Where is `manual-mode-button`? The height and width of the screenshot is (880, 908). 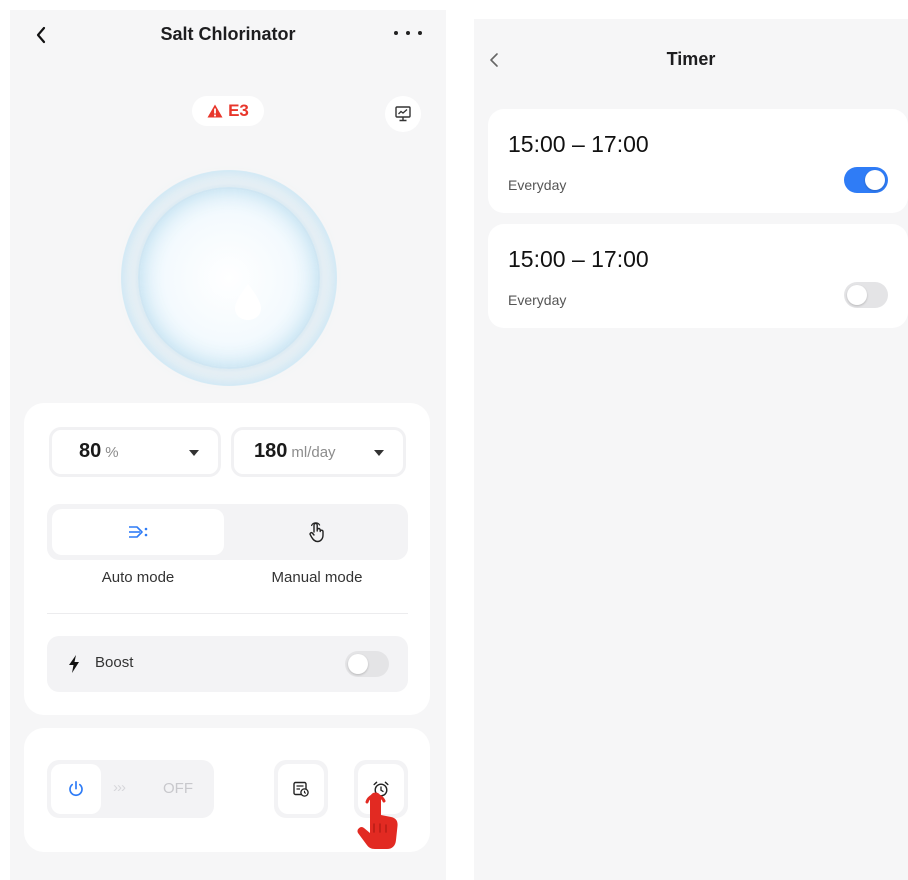 manual-mode-button is located at coordinates (317, 532).